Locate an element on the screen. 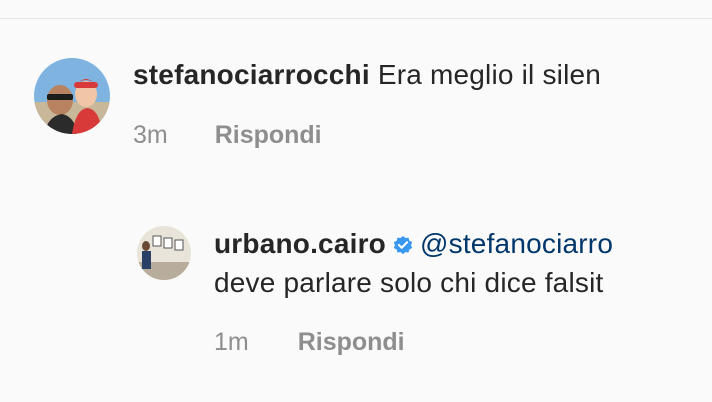 The height and width of the screenshot is (402, 712). comment-body: Era meglio il silen is located at coordinates (489, 74).